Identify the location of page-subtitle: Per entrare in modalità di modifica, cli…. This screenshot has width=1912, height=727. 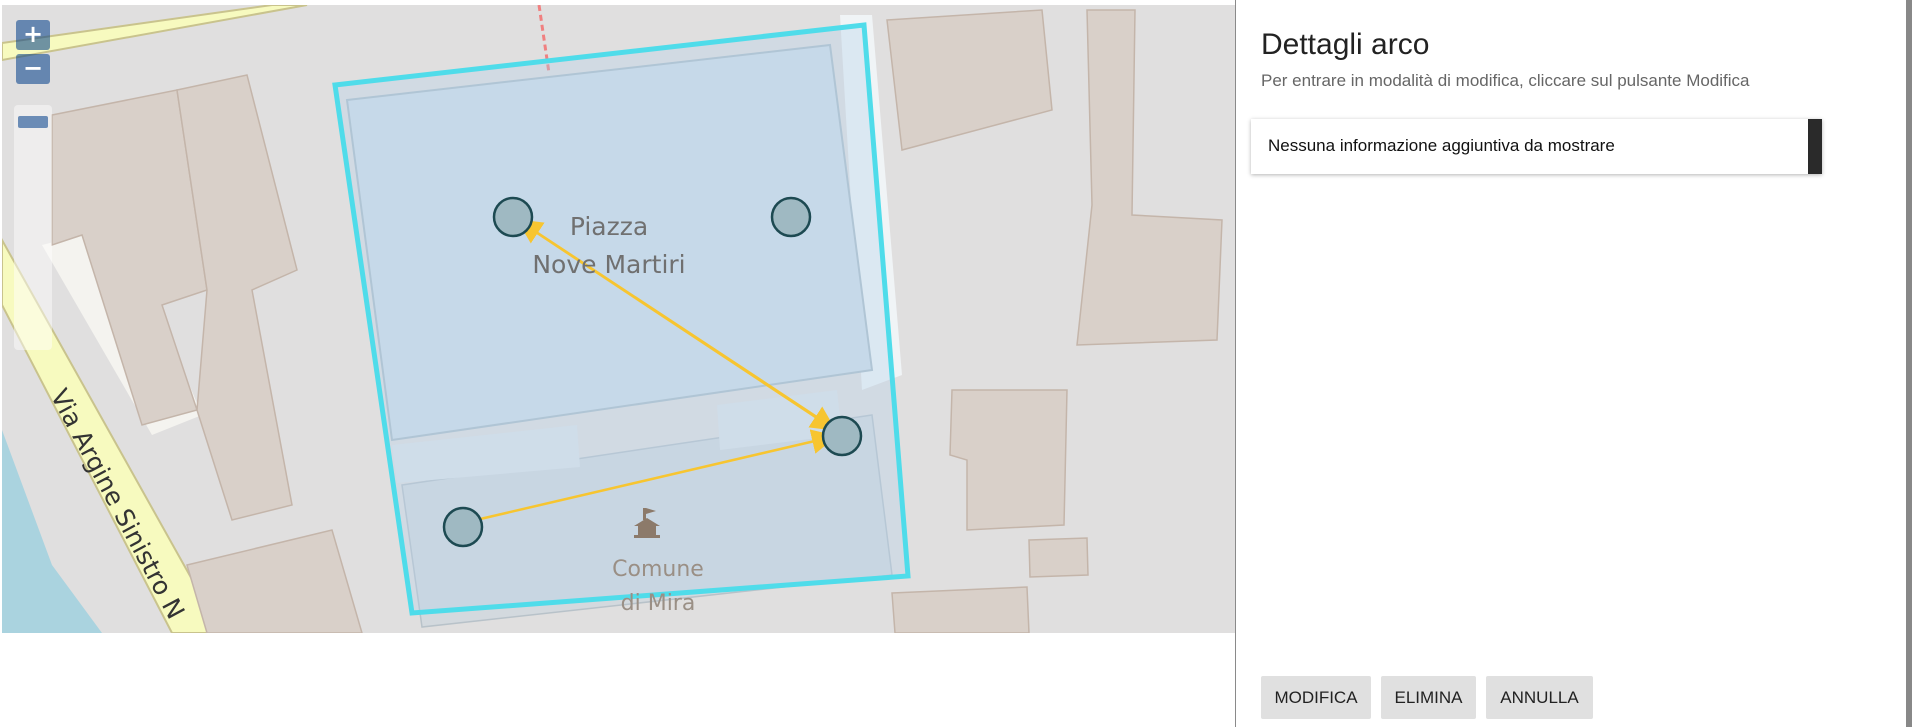
(1505, 80).